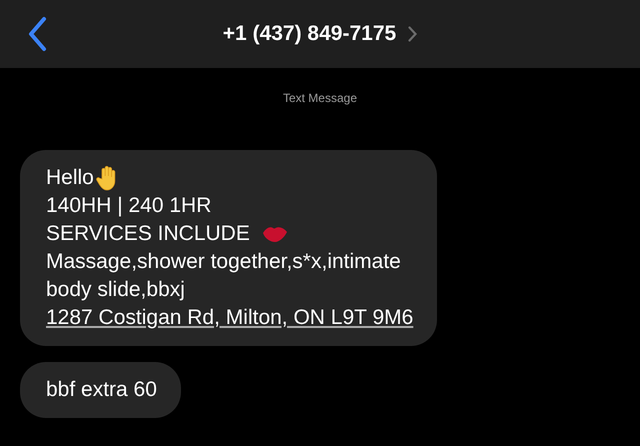  Describe the element at coordinates (148, 234) in the screenshot. I see `message-text: SERVICES INCLUDE` at that location.